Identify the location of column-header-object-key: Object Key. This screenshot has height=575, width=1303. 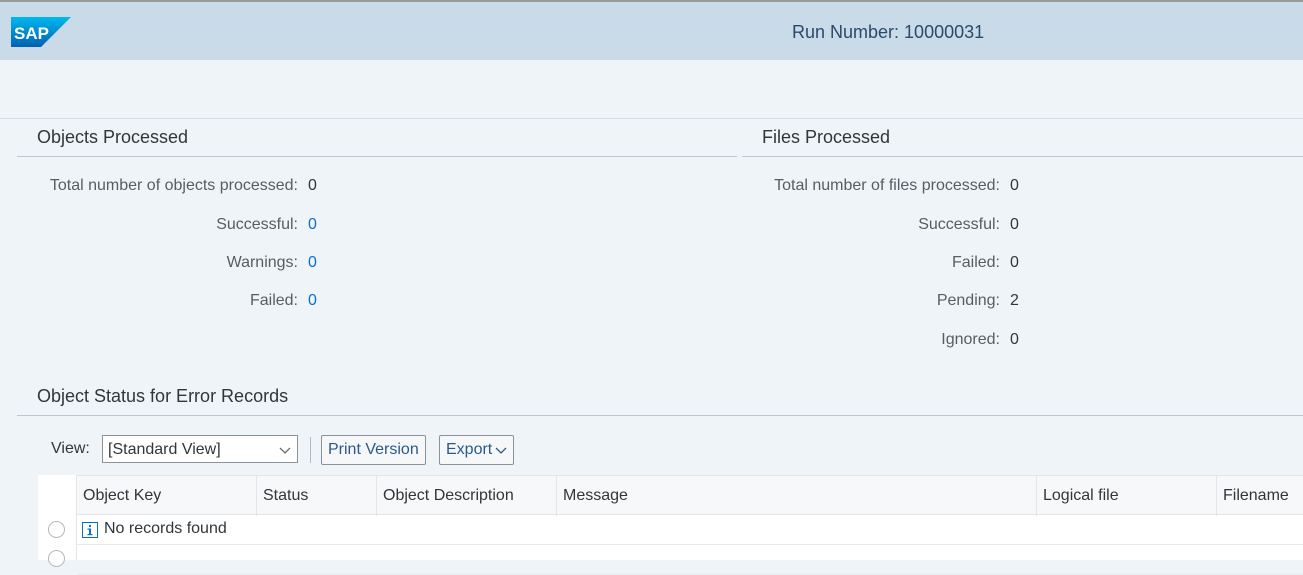
(166, 496).